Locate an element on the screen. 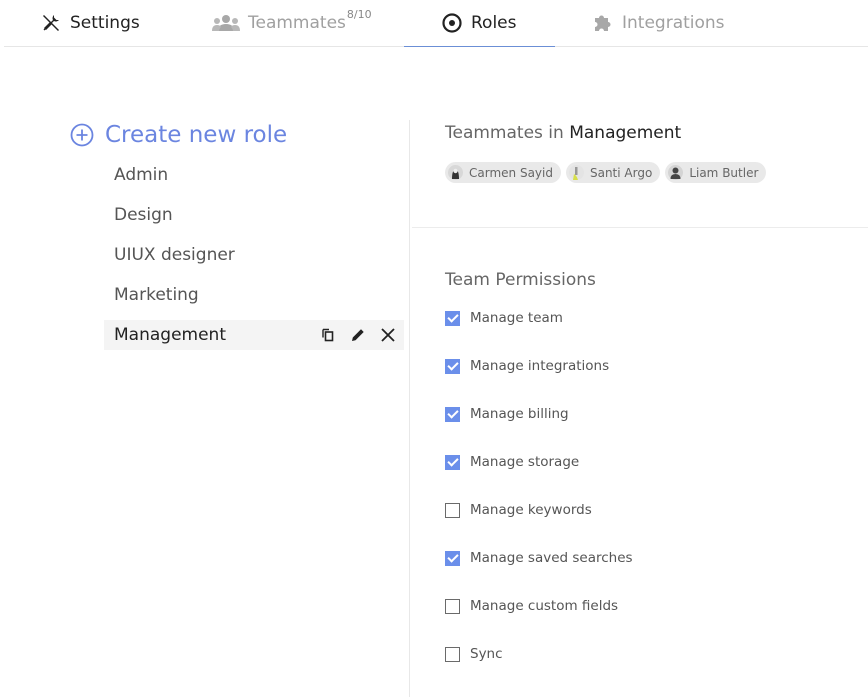 This screenshot has width=868, height=697. permission-label: Manage storage is located at coordinates (525, 462).